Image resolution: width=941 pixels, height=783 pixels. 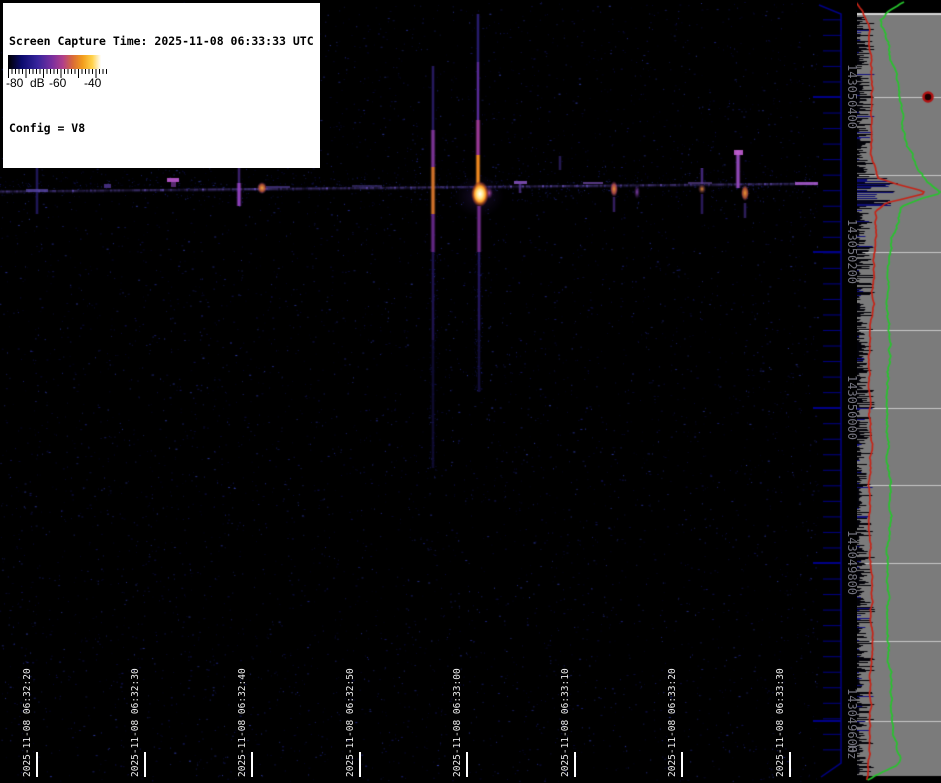 I want to click on config-text: Config = V8, so click(x=47, y=128).